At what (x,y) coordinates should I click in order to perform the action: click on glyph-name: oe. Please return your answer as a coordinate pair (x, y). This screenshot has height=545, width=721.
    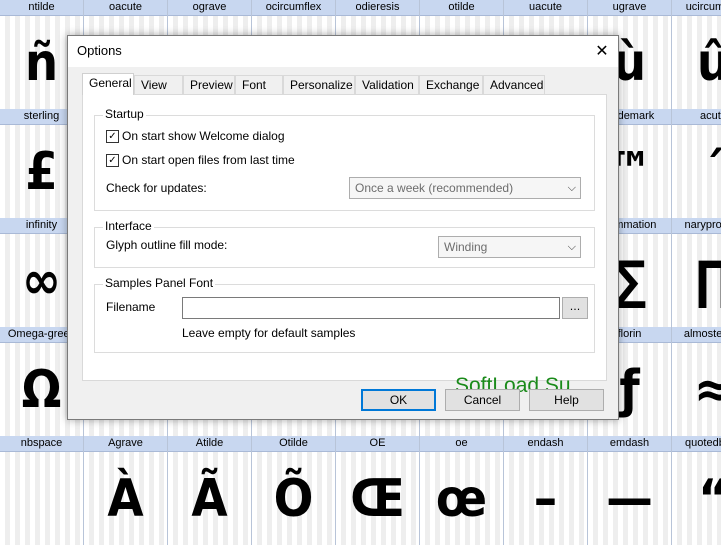
    Looking at the image, I should click on (461, 444).